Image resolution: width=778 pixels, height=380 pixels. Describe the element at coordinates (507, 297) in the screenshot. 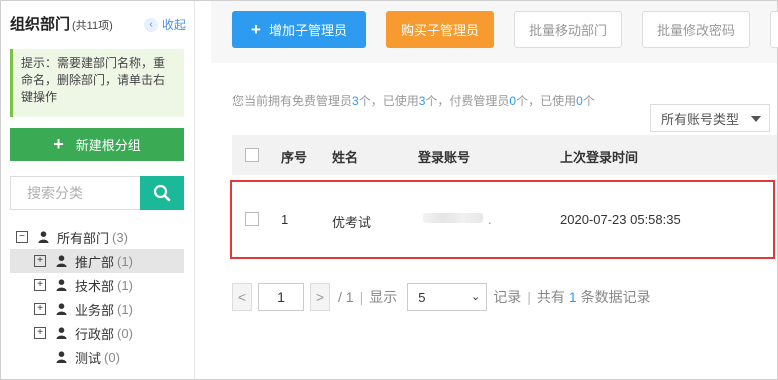

I see `records-label: 记录` at that location.